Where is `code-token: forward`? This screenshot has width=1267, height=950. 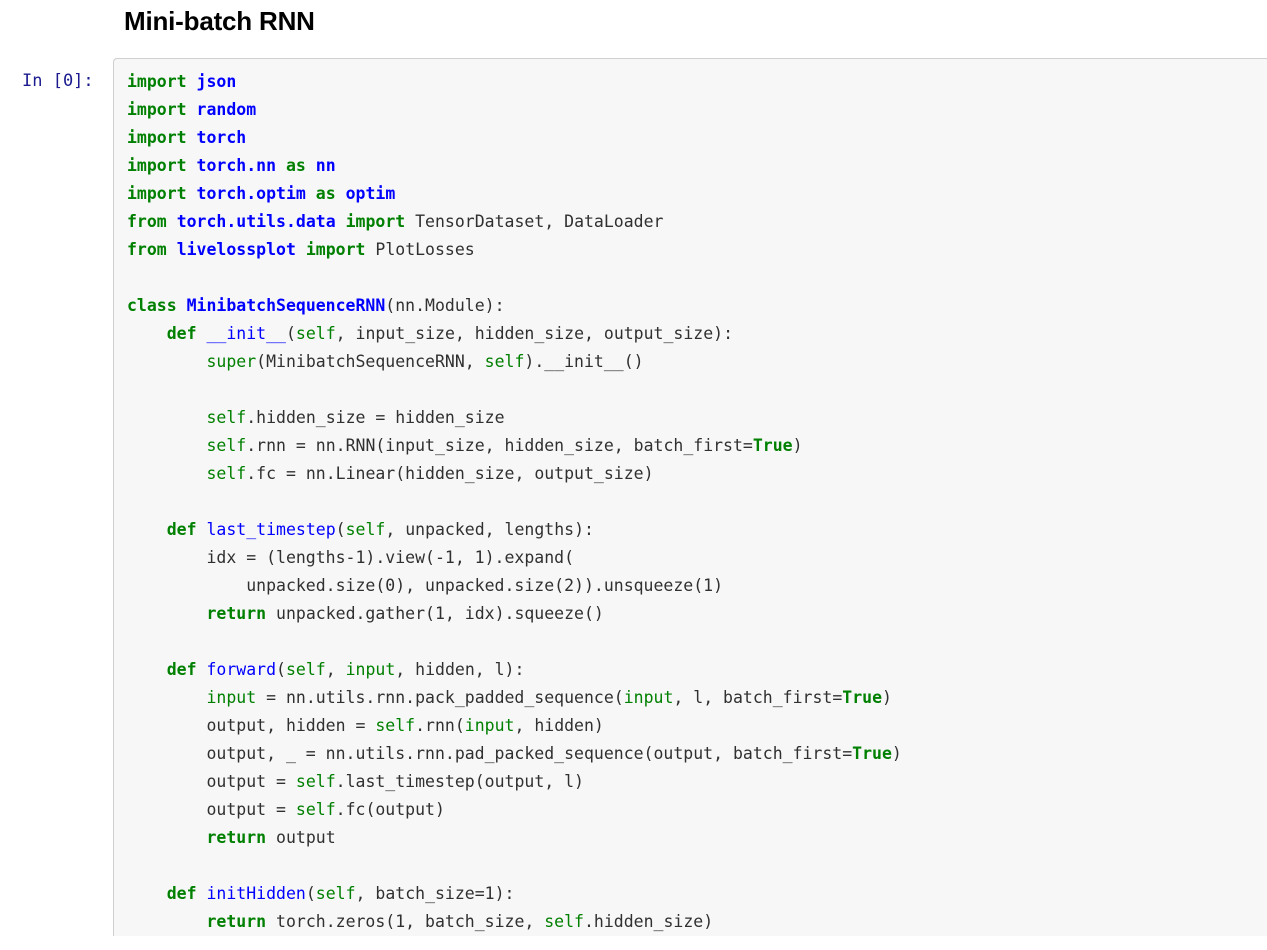 code-token: forward is located at coordinates (241, 669).